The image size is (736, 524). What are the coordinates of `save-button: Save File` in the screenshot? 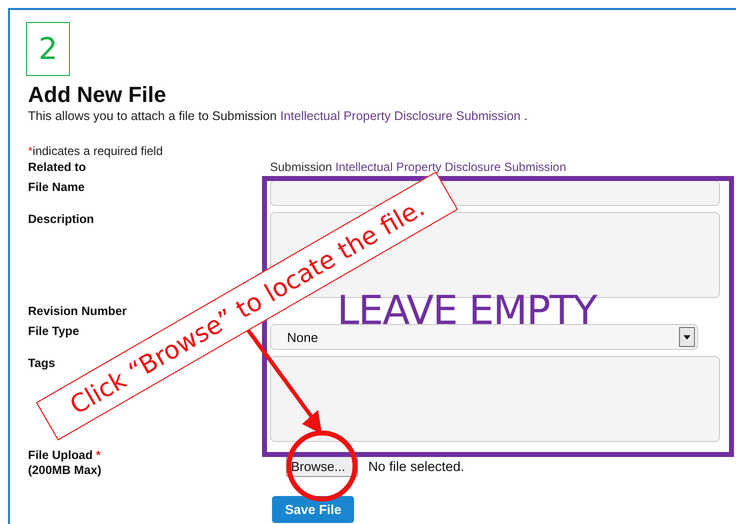 It's located at (313, 509).